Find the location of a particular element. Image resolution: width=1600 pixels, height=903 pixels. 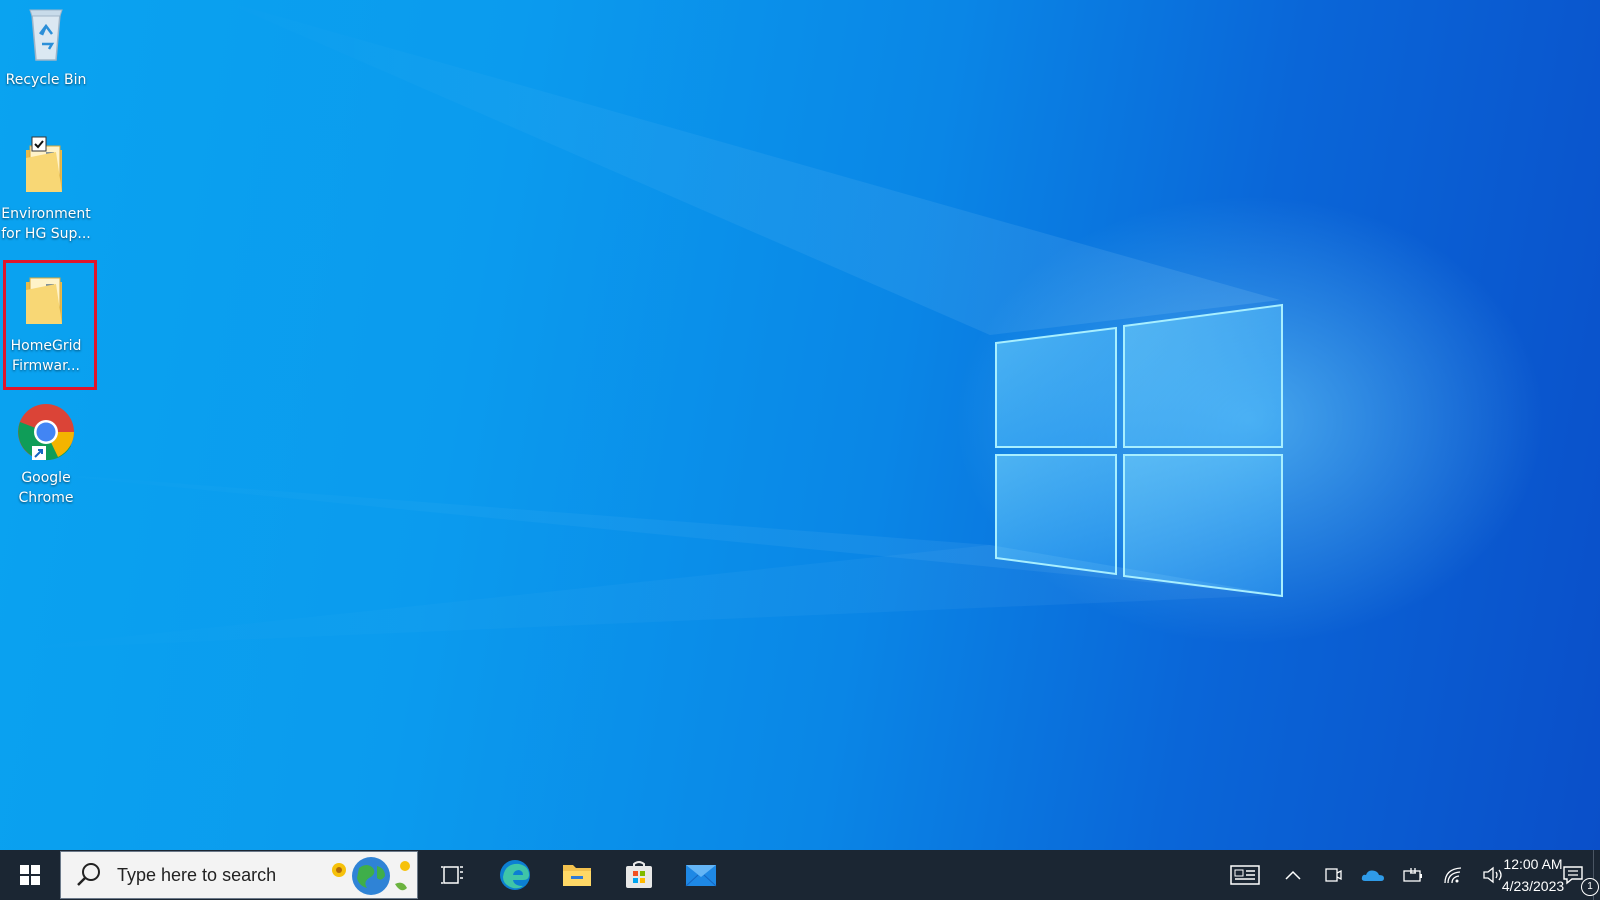

notification-icon is located at coordinates (1573, 875).